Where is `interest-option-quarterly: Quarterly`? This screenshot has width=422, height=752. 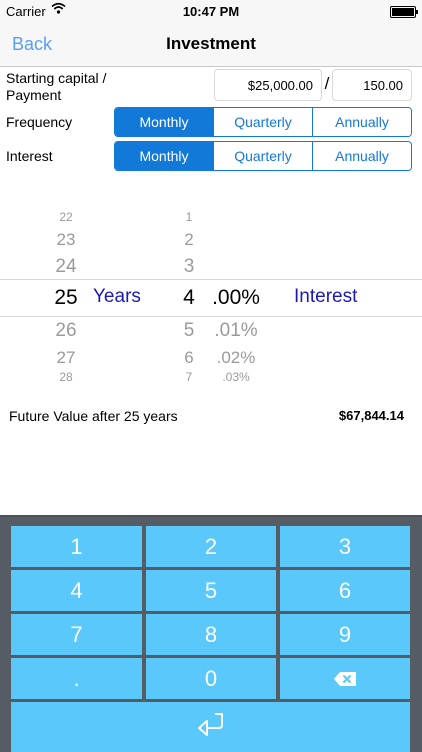
interest-option-quarterly: Quarterly is located at coordinates (262, 156).